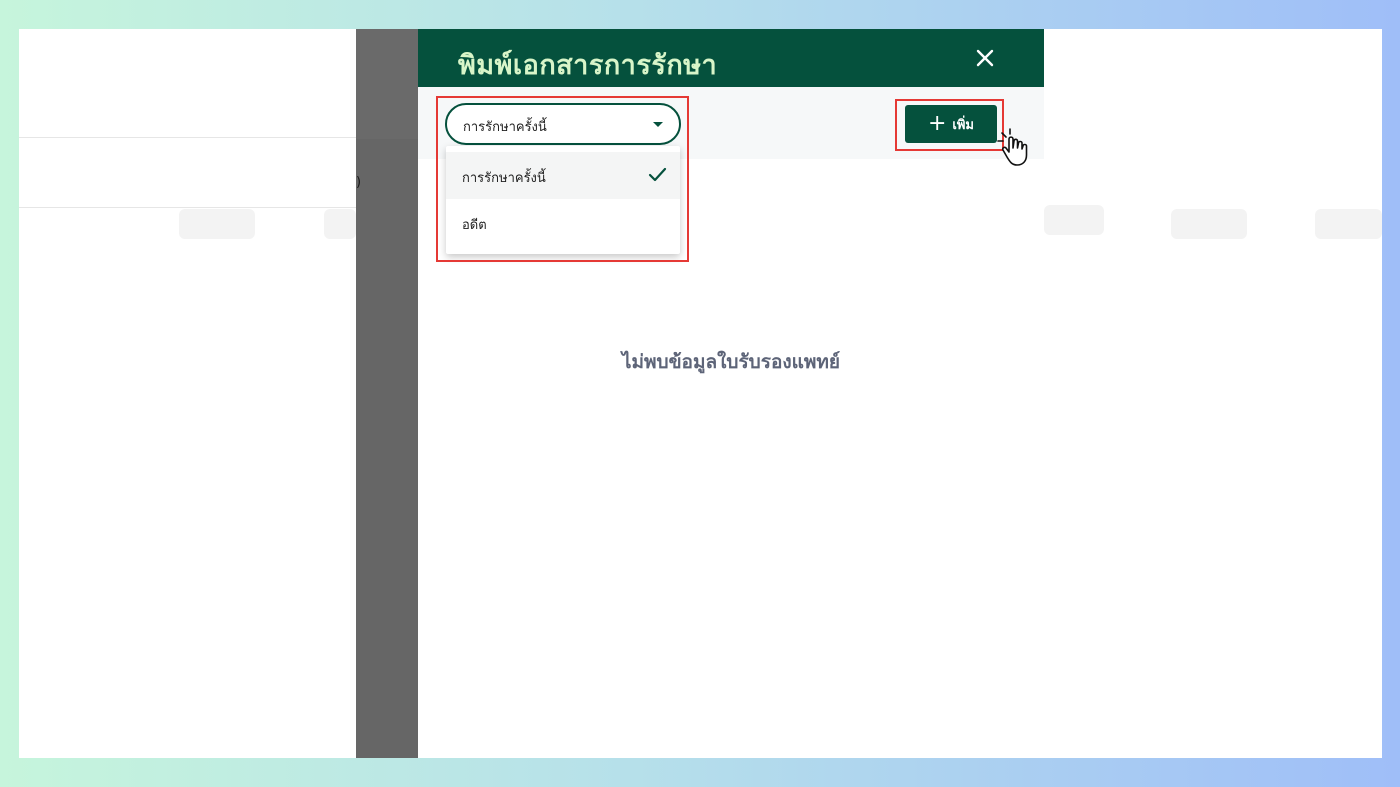 This screenshot has height=787, width=1400. Describe the element at coordinates (658, 124) in the screenshot. I see `caret-down-icon` at that location.